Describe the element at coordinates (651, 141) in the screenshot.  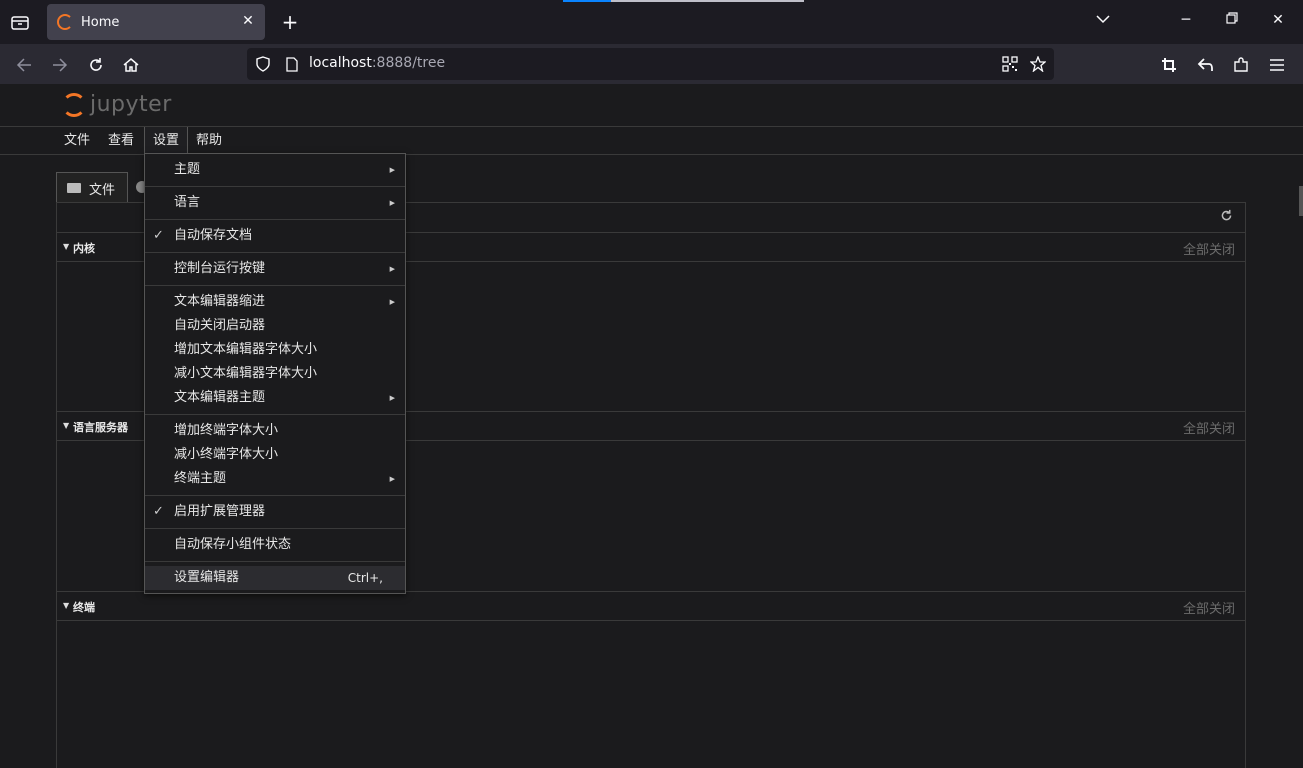
I see `menubar: 文件 查看 设置 帮助` at that location.